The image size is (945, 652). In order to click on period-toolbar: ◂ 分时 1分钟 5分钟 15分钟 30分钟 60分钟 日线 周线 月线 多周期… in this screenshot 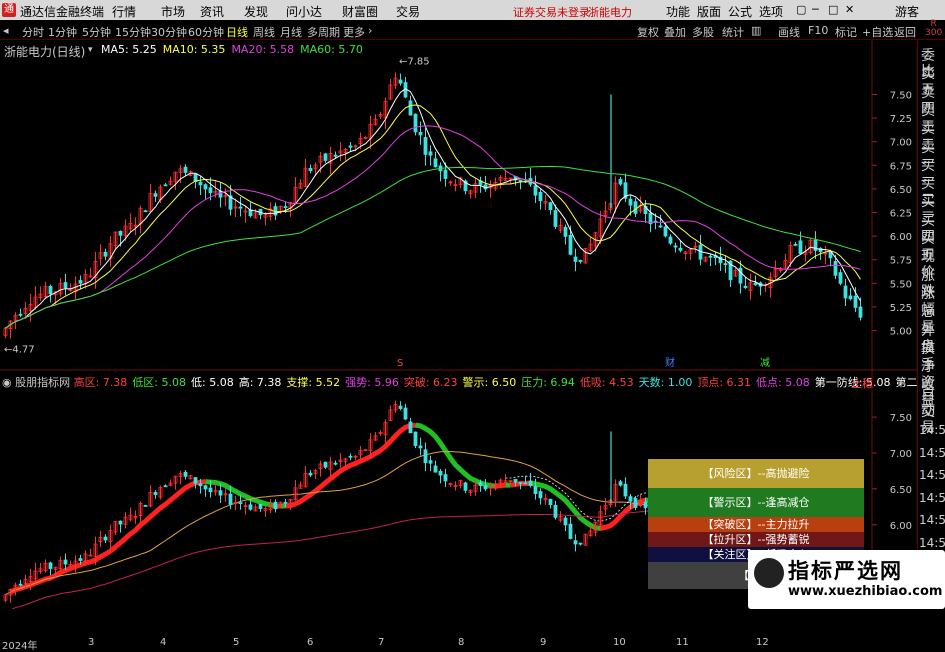, I will do `click(472, 30)`.